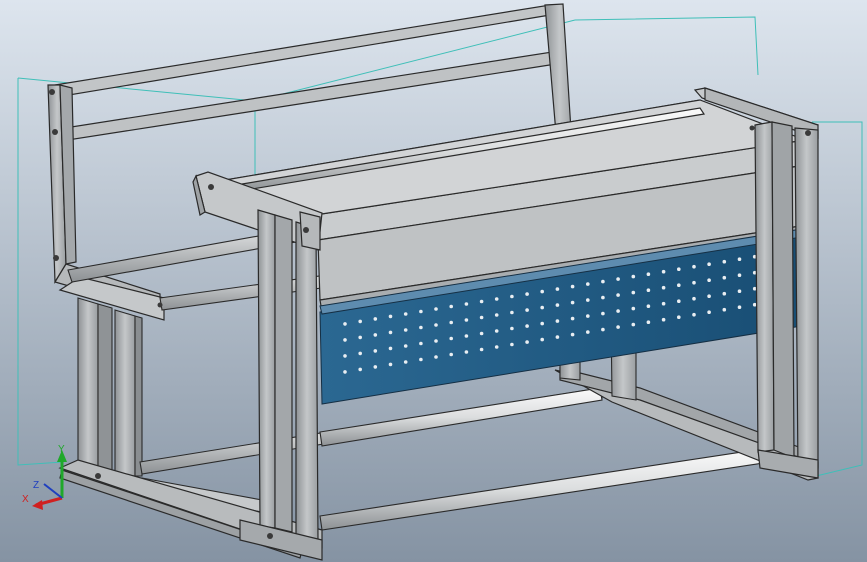 This screenshot has width=867, height=562. I want to click on left-rear-legs, so click(110, 387).